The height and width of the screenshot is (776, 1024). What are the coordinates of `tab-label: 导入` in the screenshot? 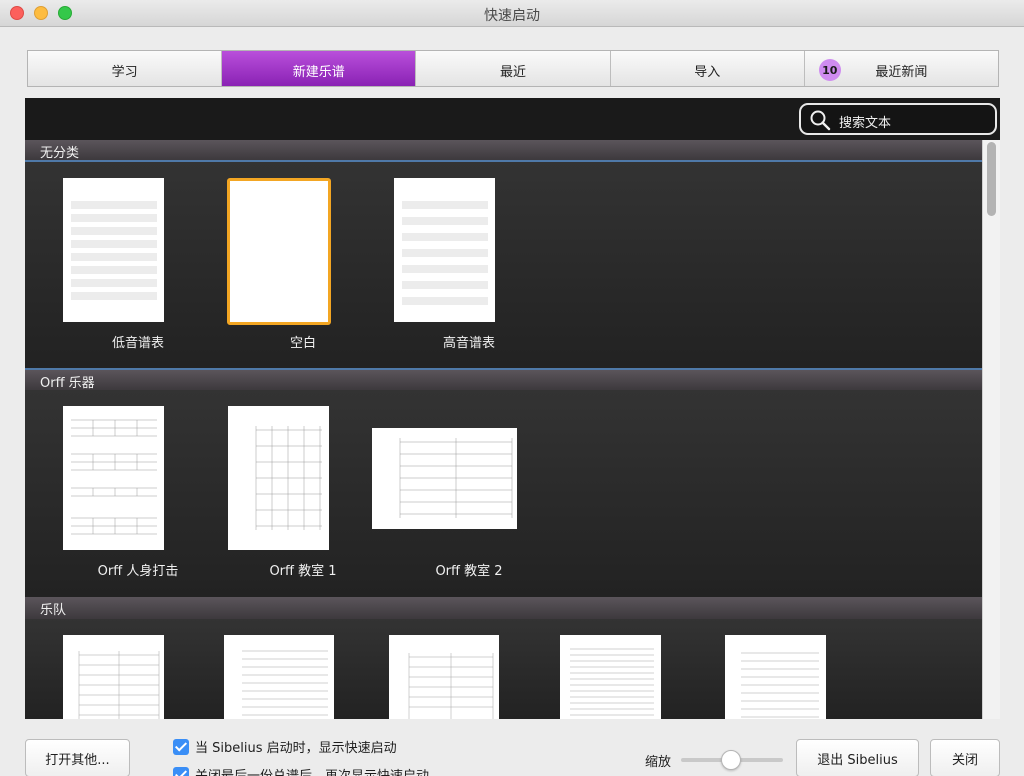 It's located at (707, 72).